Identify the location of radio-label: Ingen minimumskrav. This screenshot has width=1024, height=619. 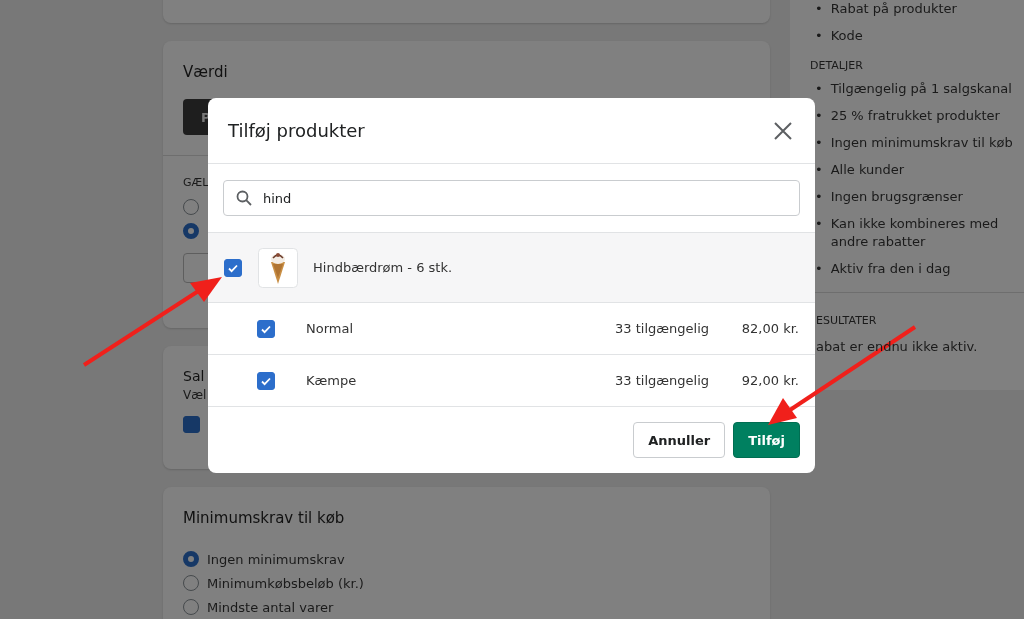
(276, 559).